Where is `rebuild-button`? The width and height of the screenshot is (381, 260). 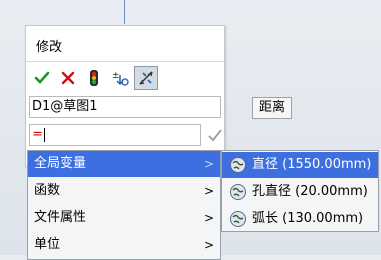 rebuild-button is located at coordinates (94, 78).